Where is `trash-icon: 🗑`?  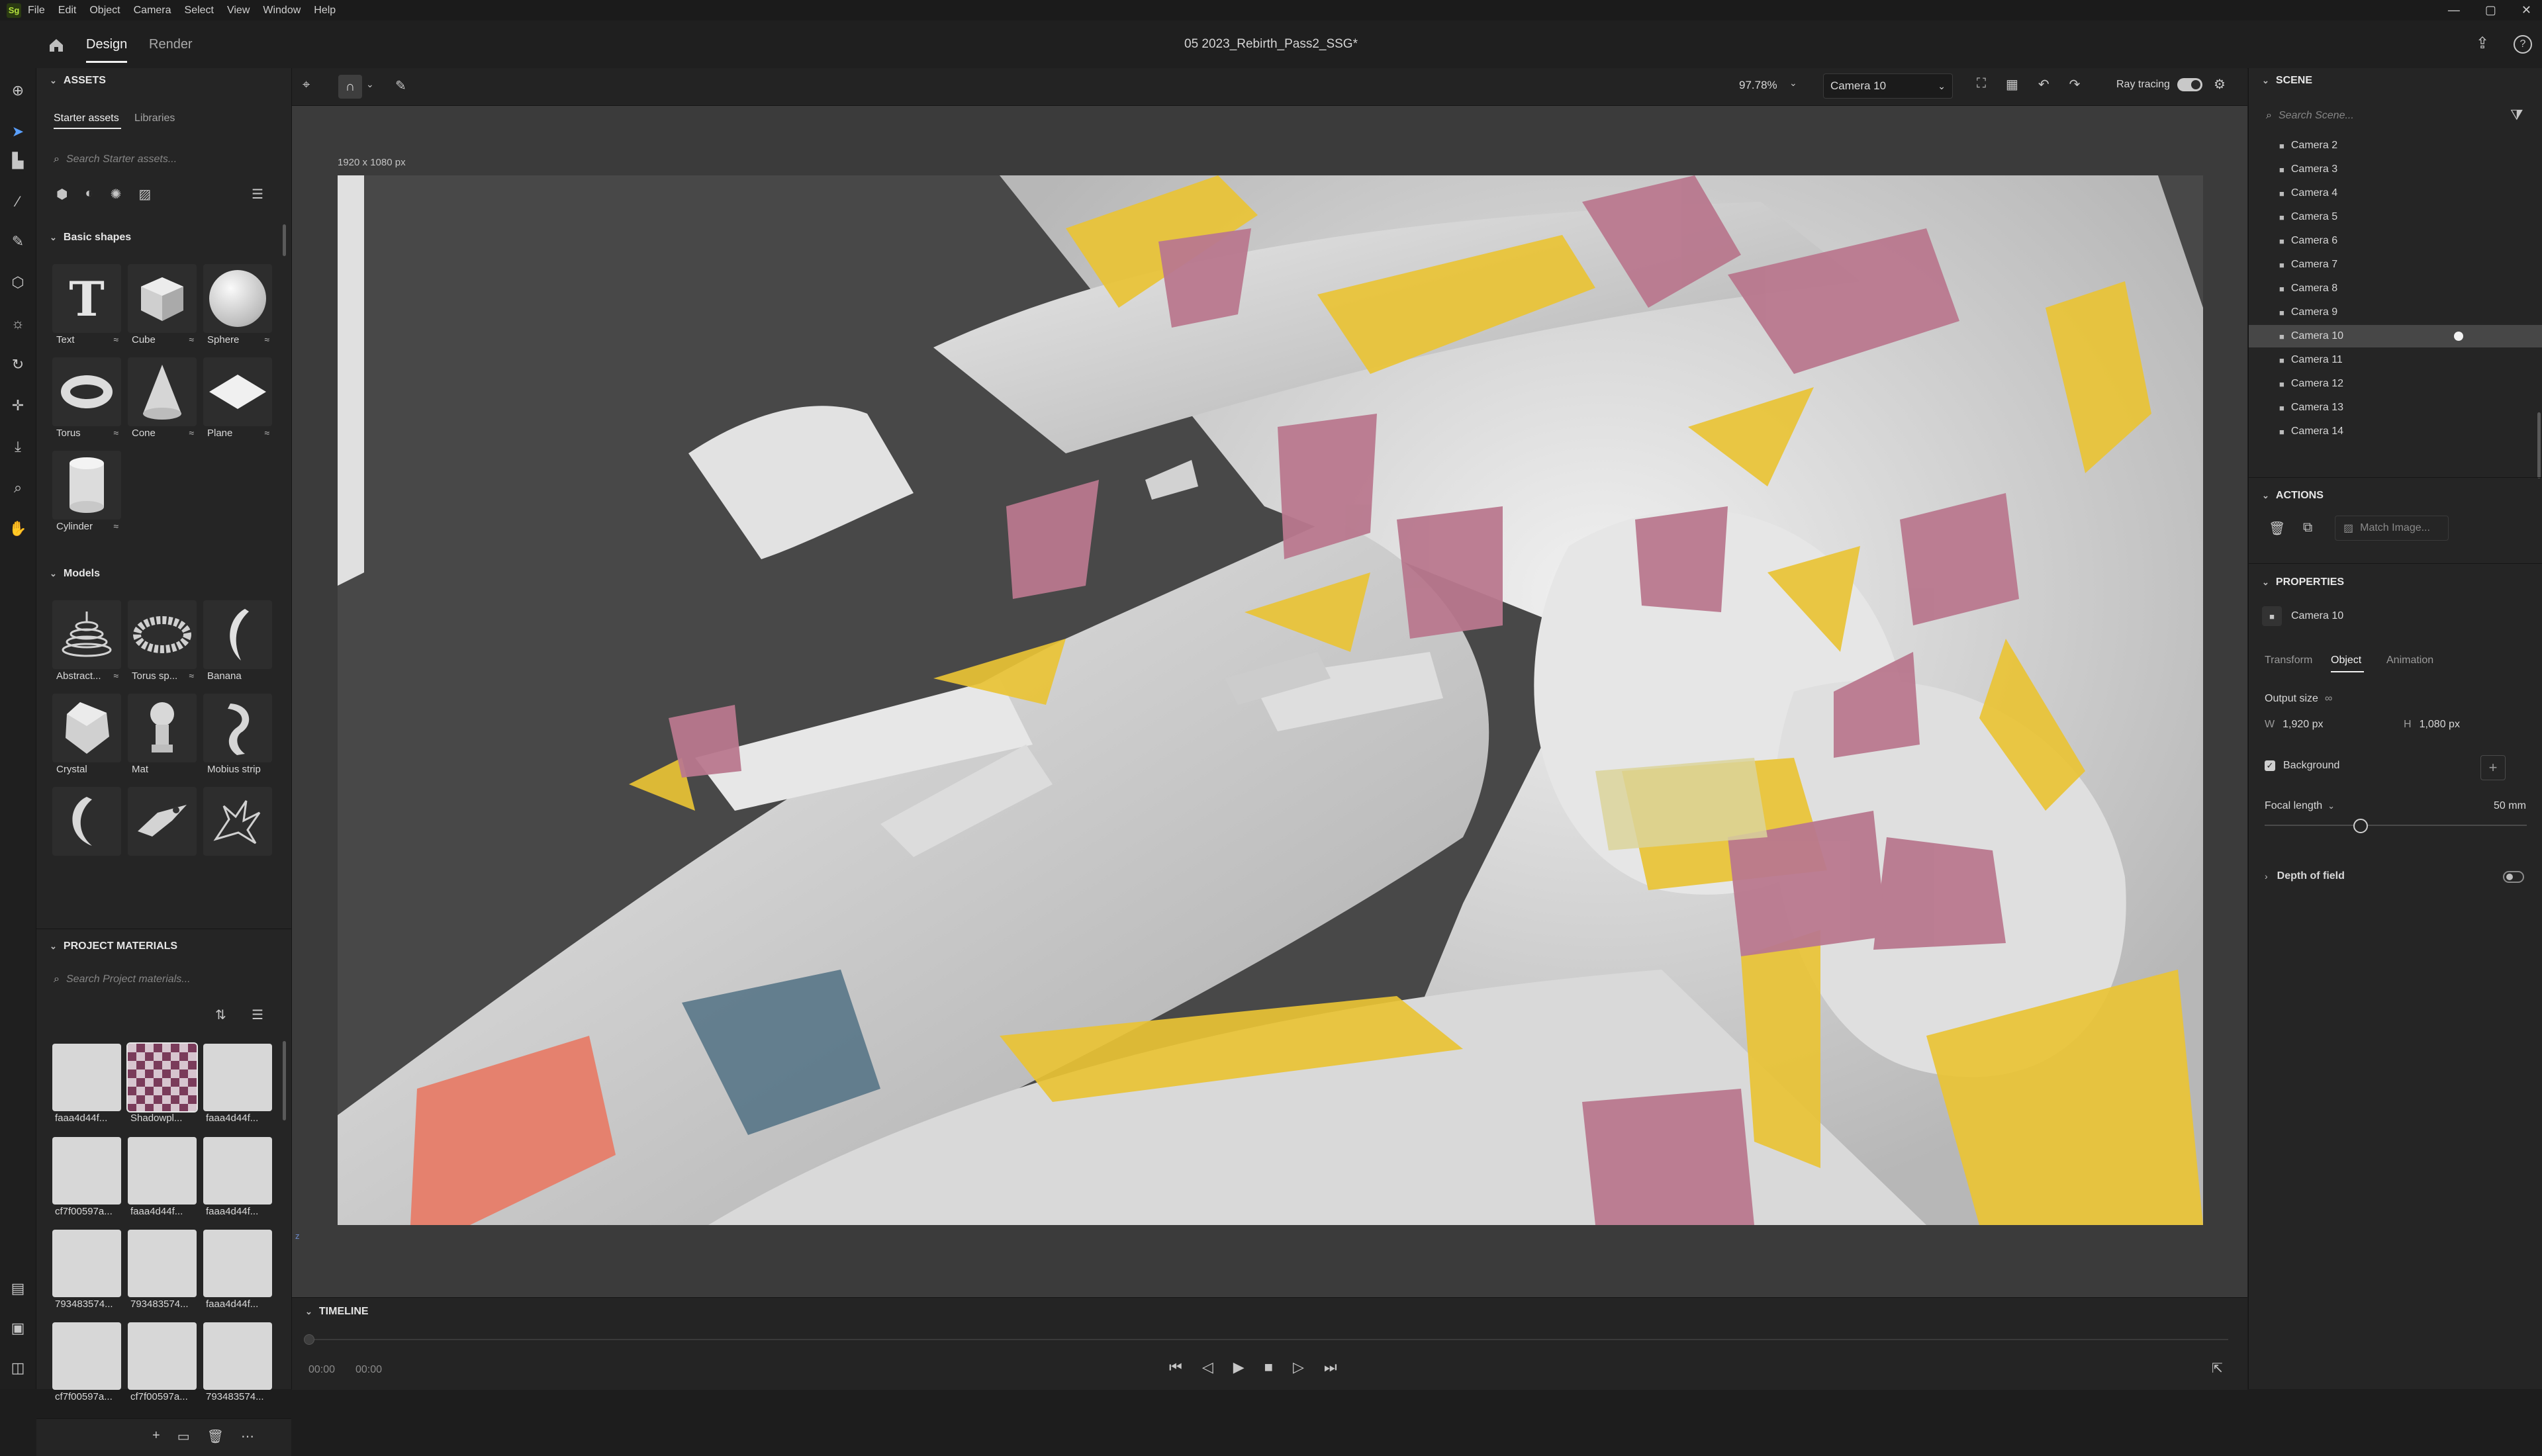 trash-icon: 🗑 is located at coordinates (216, 1436).